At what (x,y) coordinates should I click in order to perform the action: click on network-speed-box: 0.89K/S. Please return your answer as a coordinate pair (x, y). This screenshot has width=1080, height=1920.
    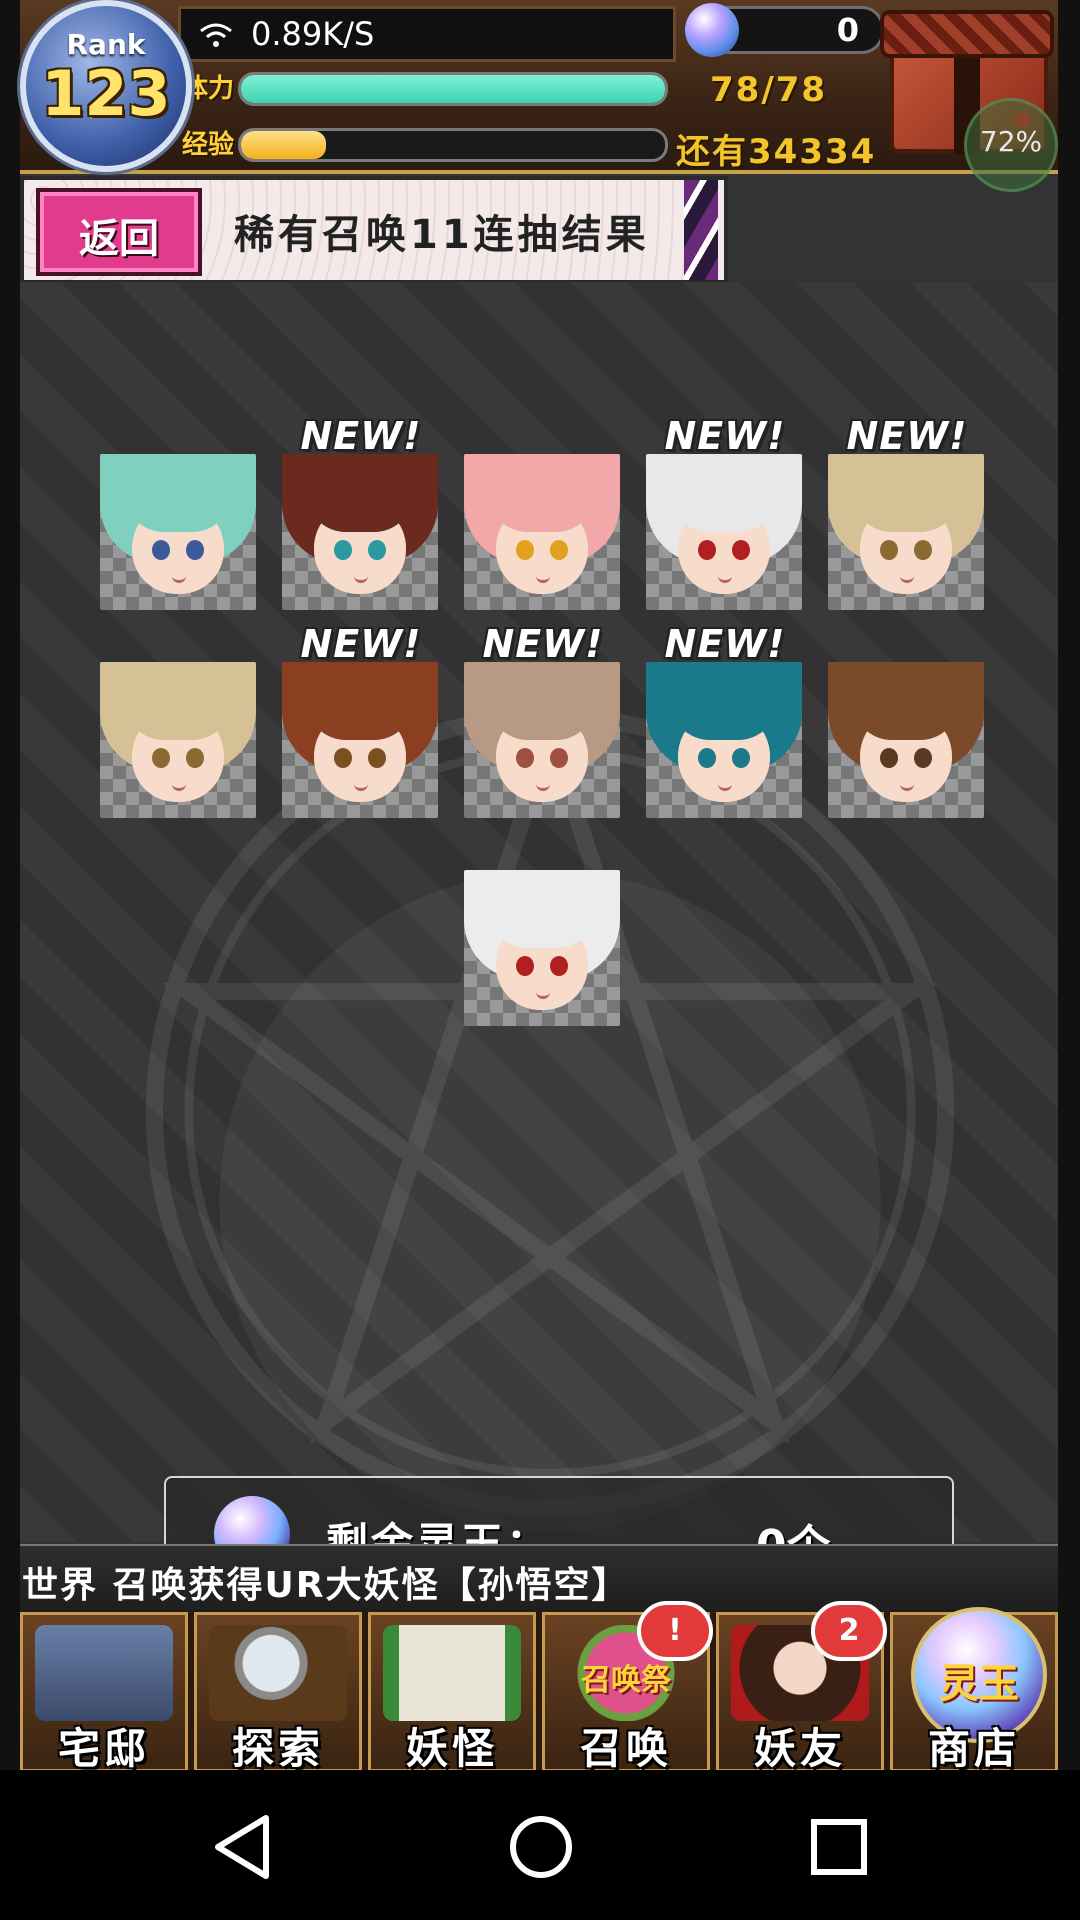
    Looking at the image, I should click on (427, 34).